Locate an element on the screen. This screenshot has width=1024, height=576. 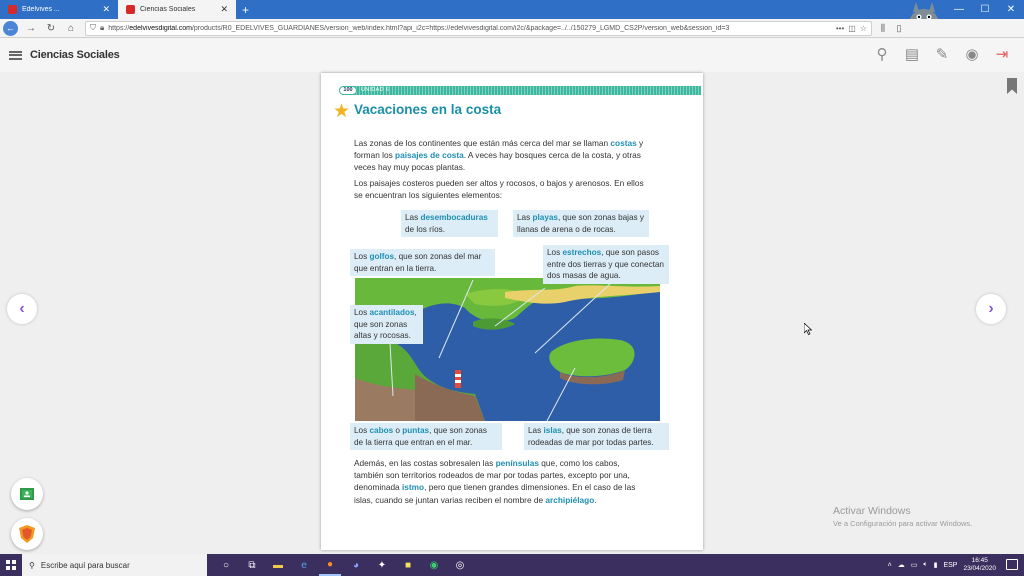
mouse-cursor-icon is located at coordinates (808, 329).